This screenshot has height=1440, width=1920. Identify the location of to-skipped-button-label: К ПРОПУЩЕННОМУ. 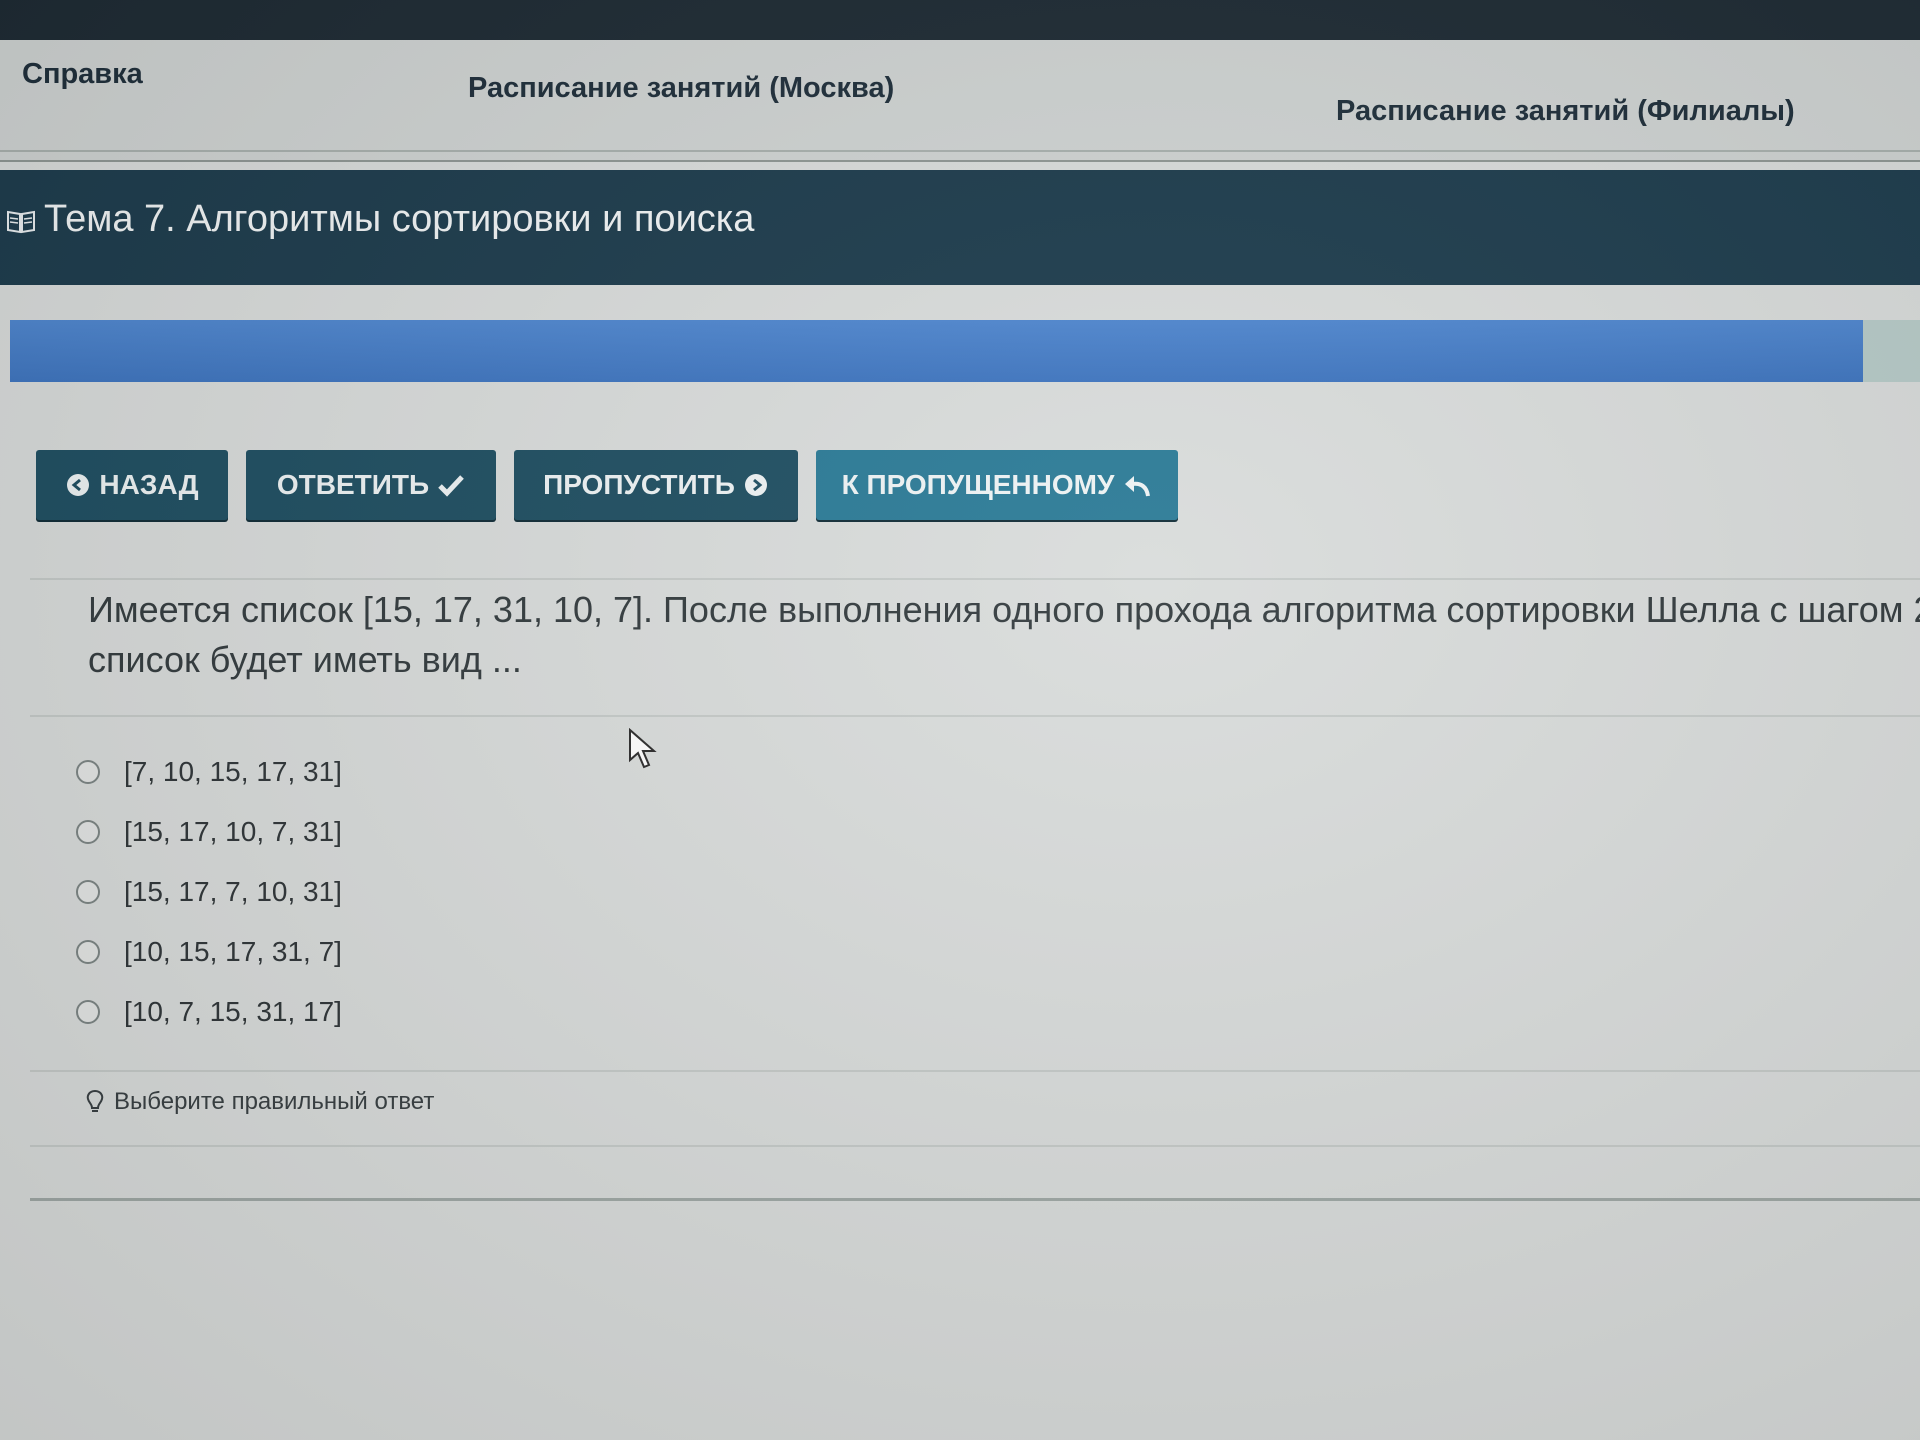
(978, 484).